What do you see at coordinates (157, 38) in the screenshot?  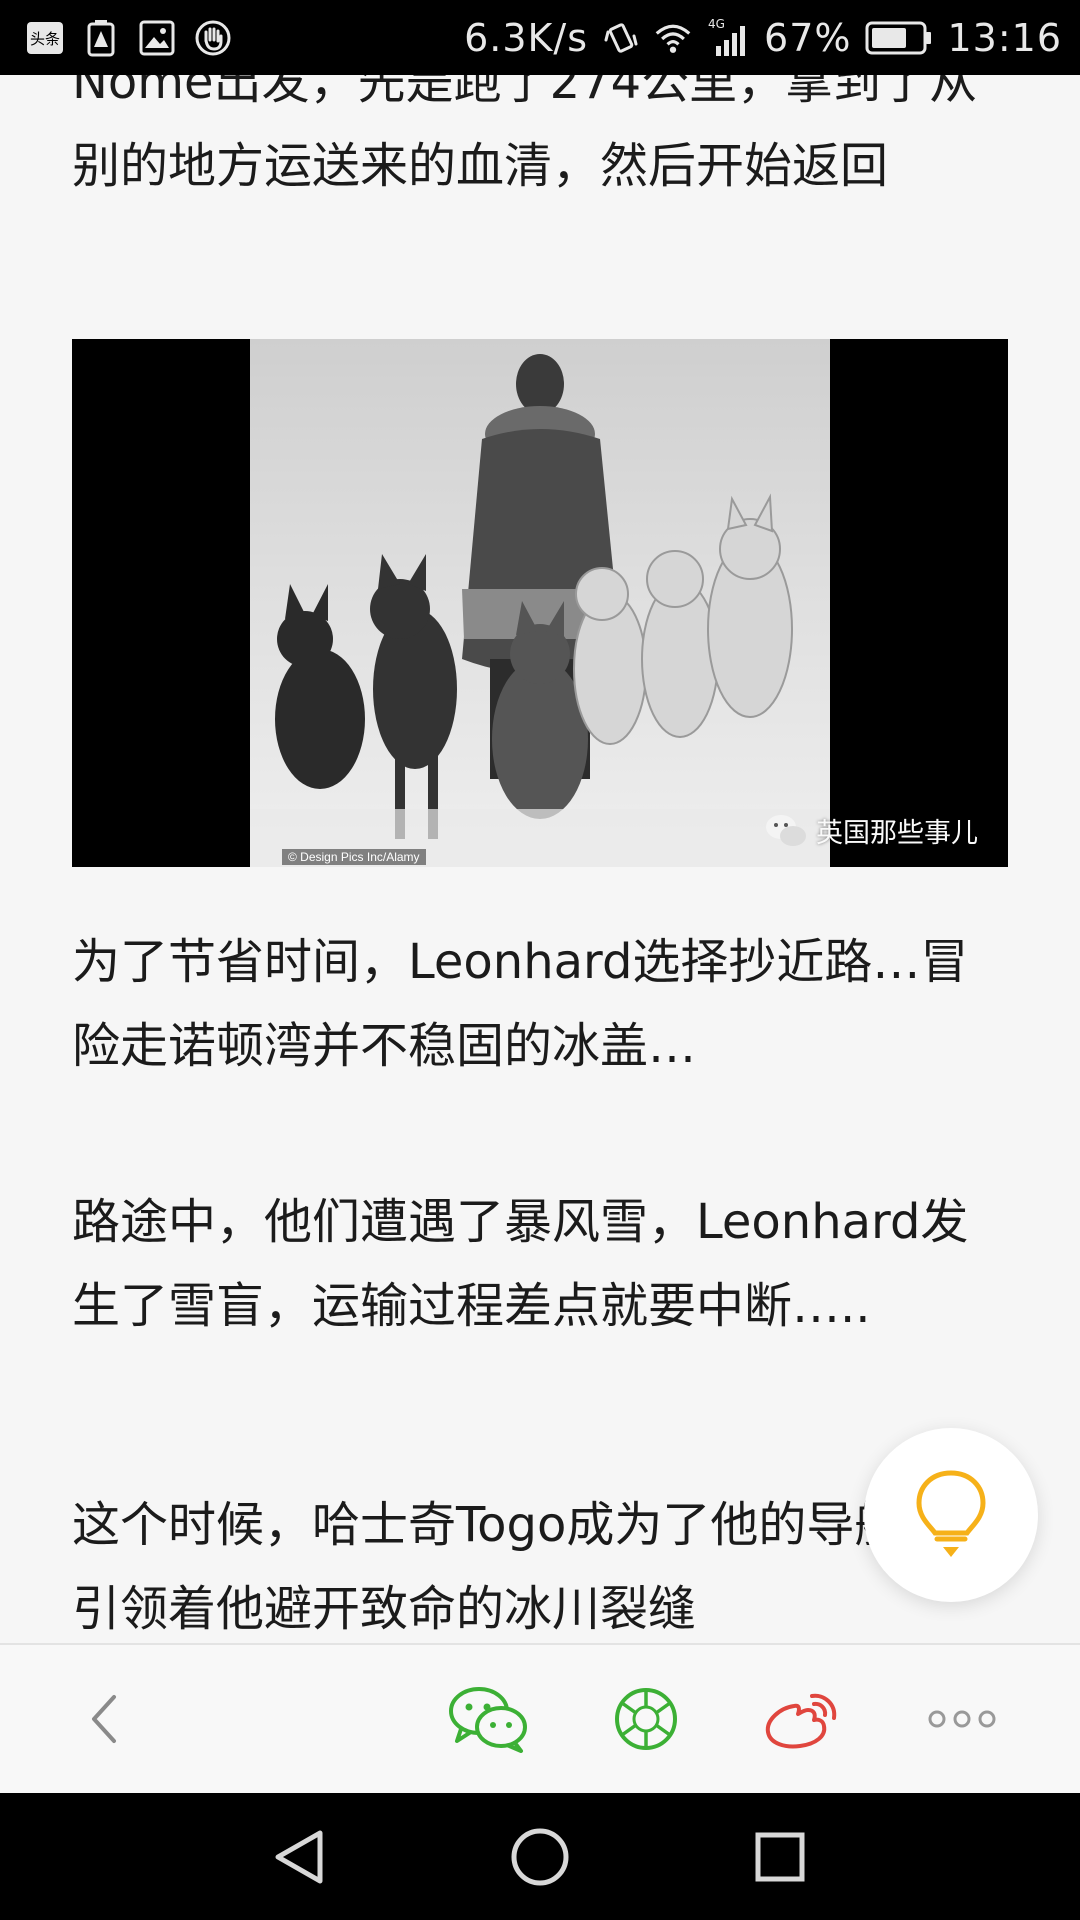 I see `image-icon` at bounding box center [157, 38].